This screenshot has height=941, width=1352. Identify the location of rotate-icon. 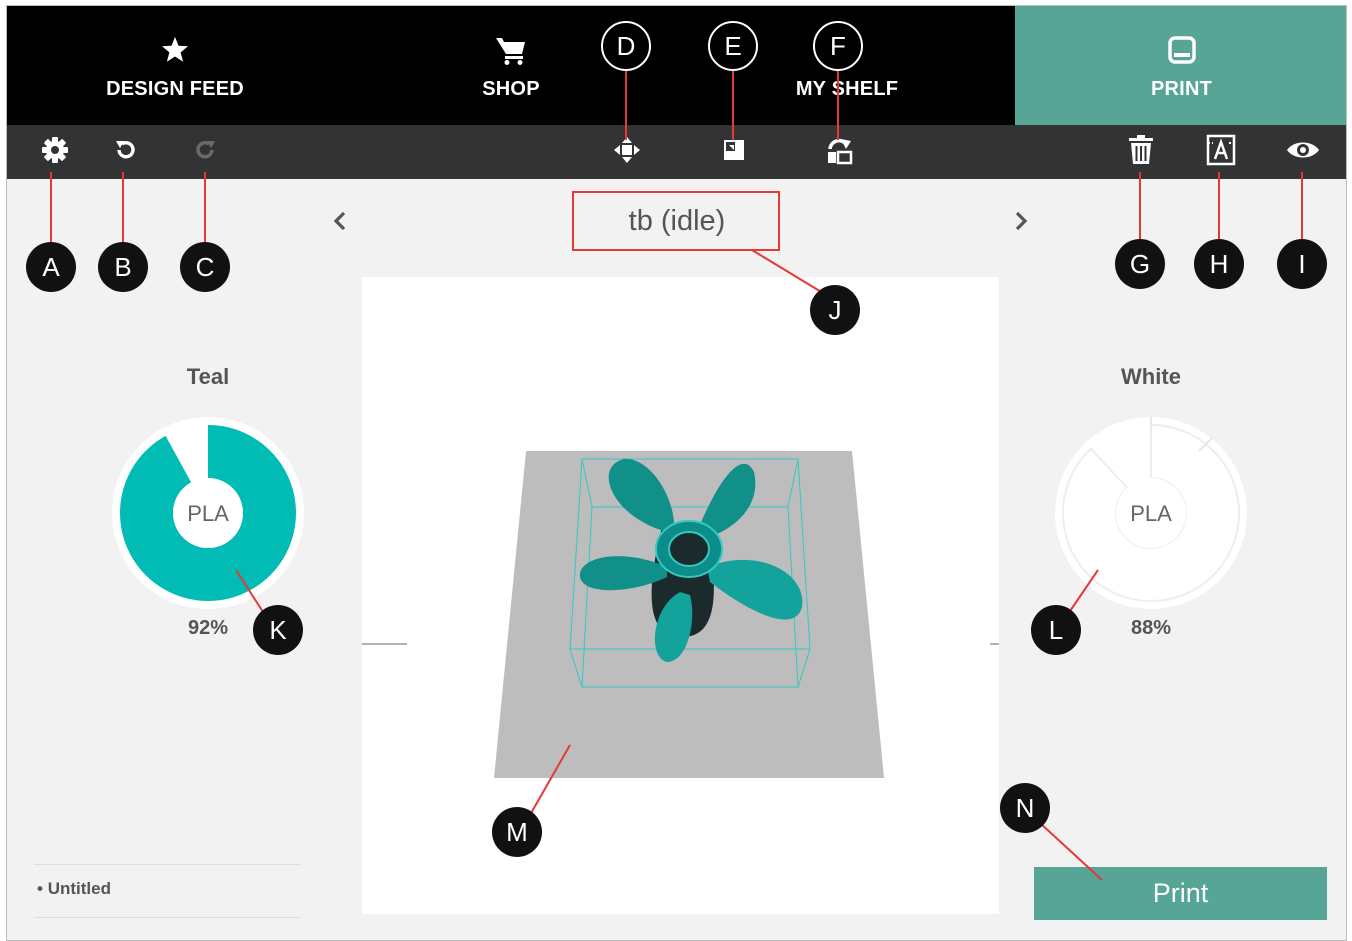
(839, 152).